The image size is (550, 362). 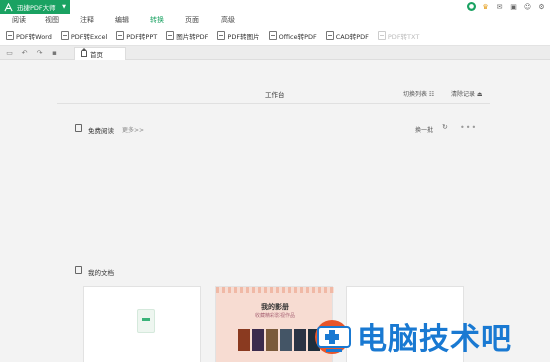 What do you see at coordinates (527, 6) in the screenshot?
I see `feedback-icon: ☺` at bounding box center [527, 6].